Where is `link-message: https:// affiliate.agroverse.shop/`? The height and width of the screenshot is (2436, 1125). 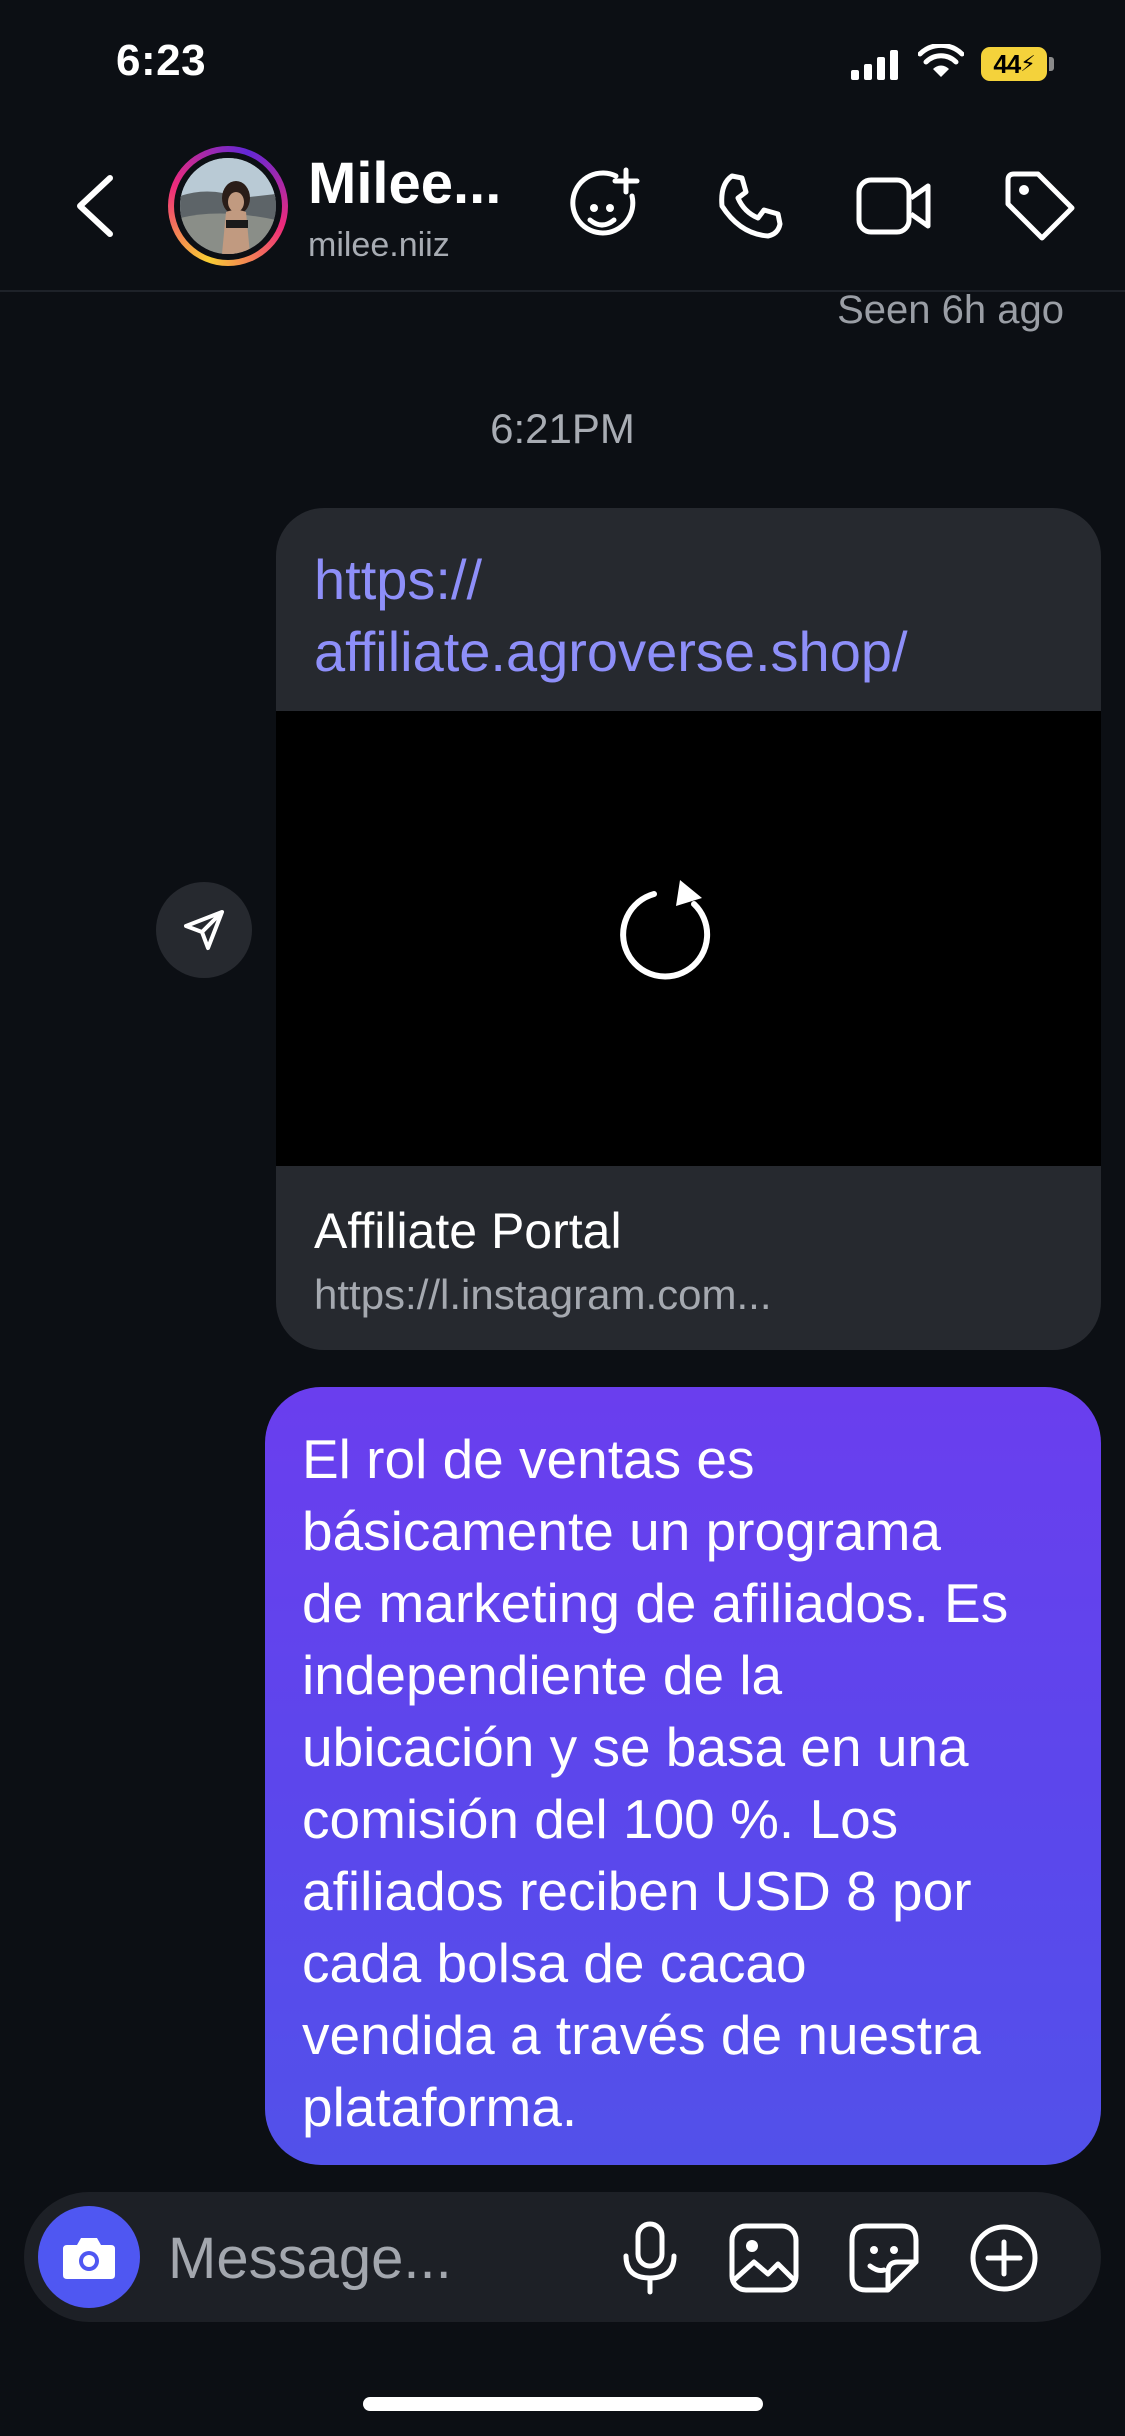
link-message: https:// affiliate.agroverse.shop/ is located at coordinates (688, 609).